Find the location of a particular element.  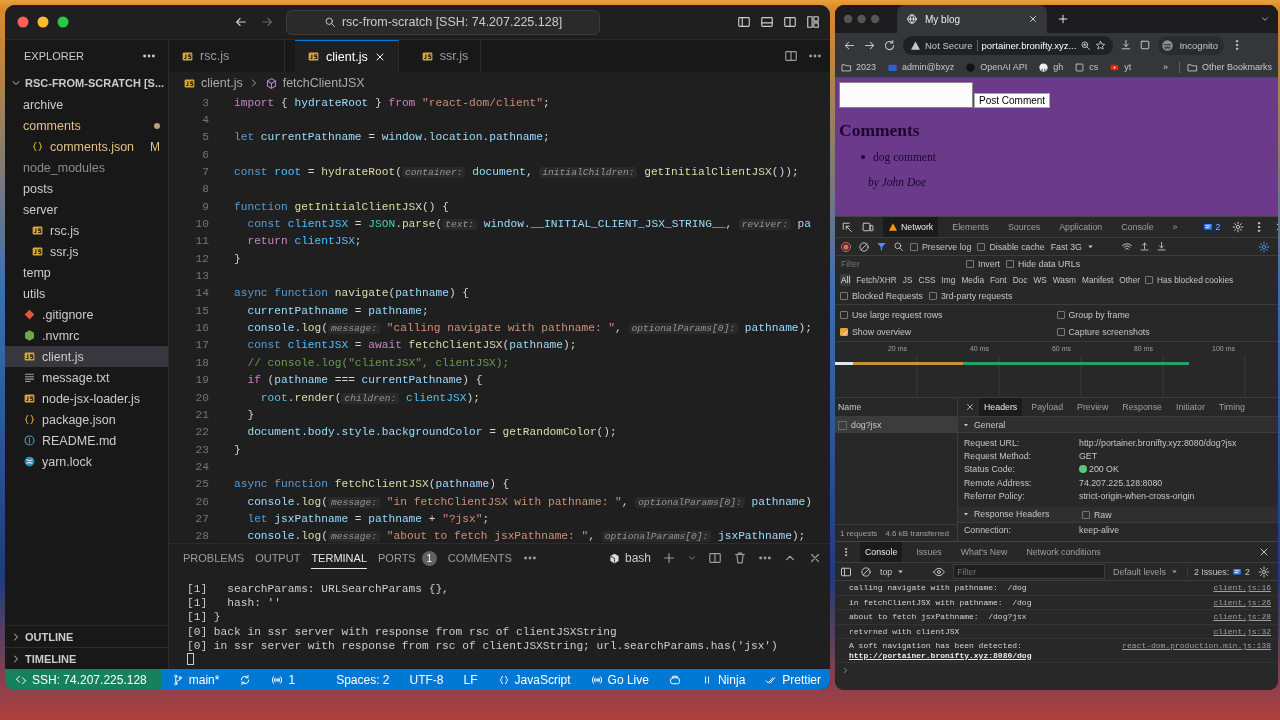

upload-icon is located at coordinates (1144, 246).